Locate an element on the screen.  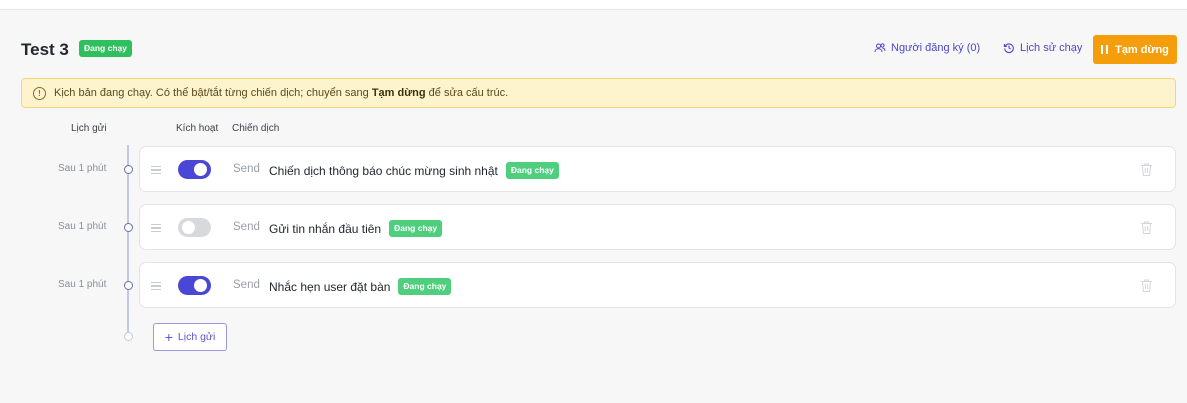
page-title: Test 3 is located at coordinates (45, 49).